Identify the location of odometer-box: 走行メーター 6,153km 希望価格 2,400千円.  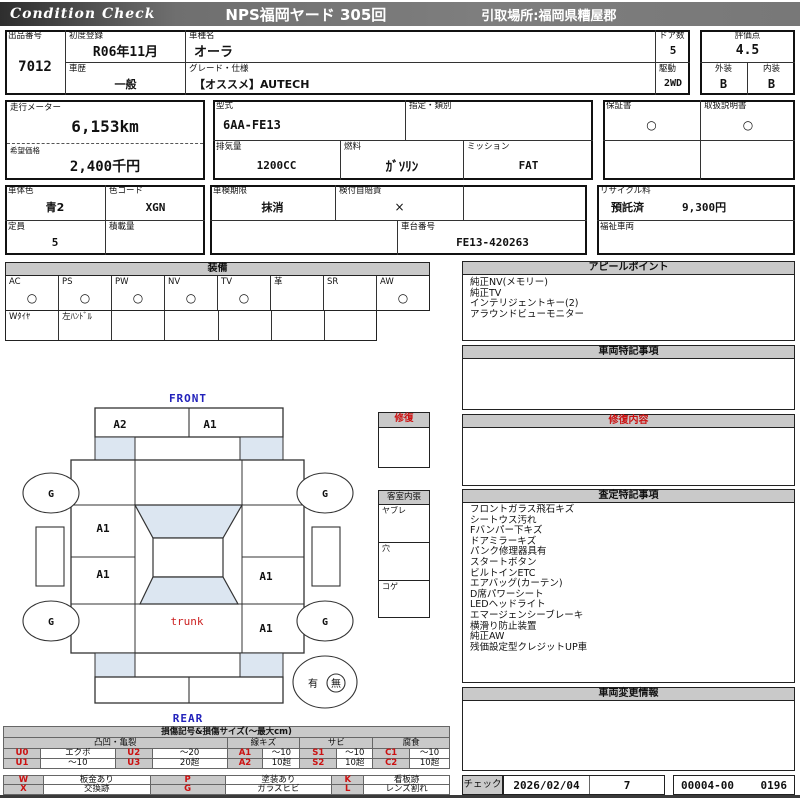
(105, 140).